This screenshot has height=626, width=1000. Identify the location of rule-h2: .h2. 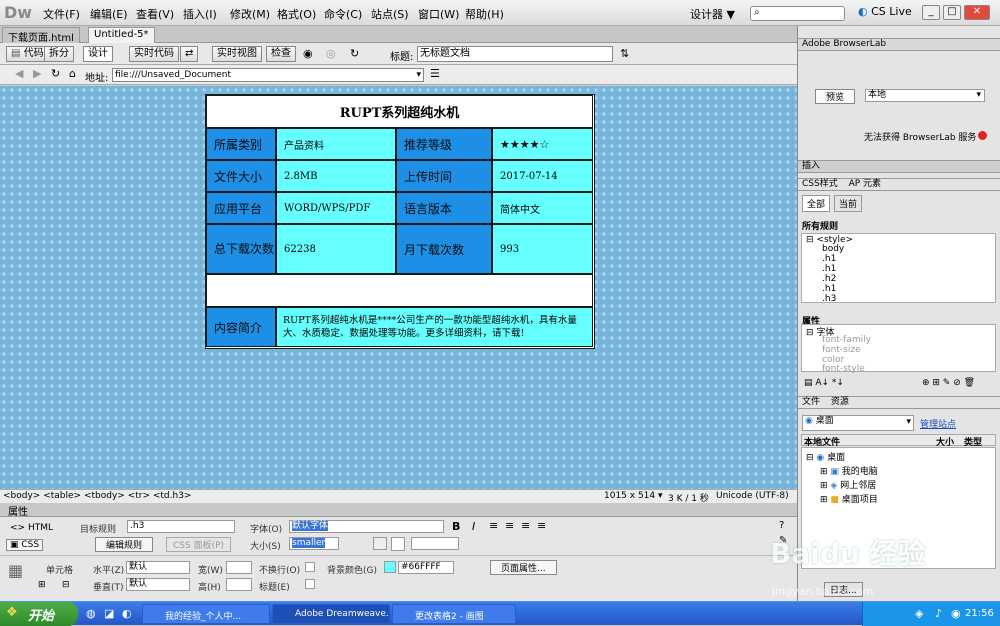
(829, 279).